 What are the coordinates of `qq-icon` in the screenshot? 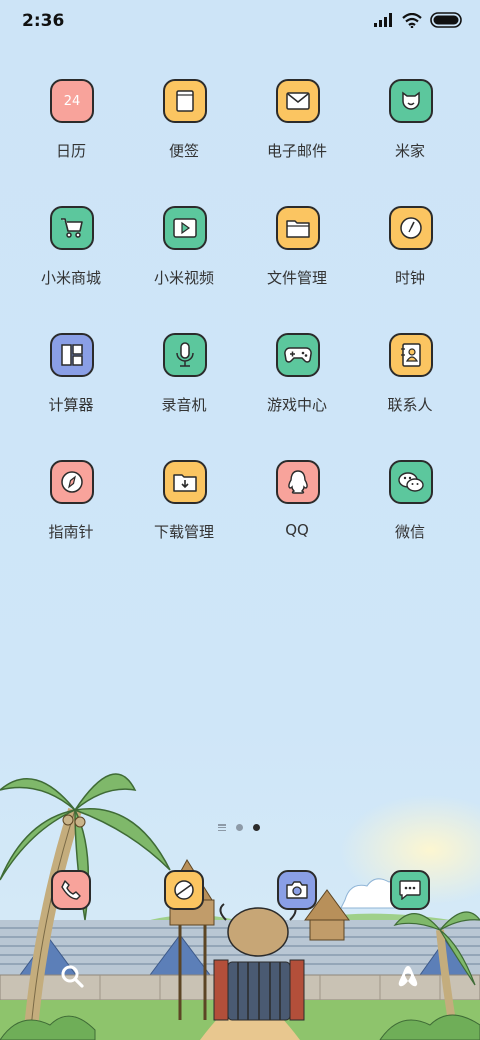 It's located at (298, 482).